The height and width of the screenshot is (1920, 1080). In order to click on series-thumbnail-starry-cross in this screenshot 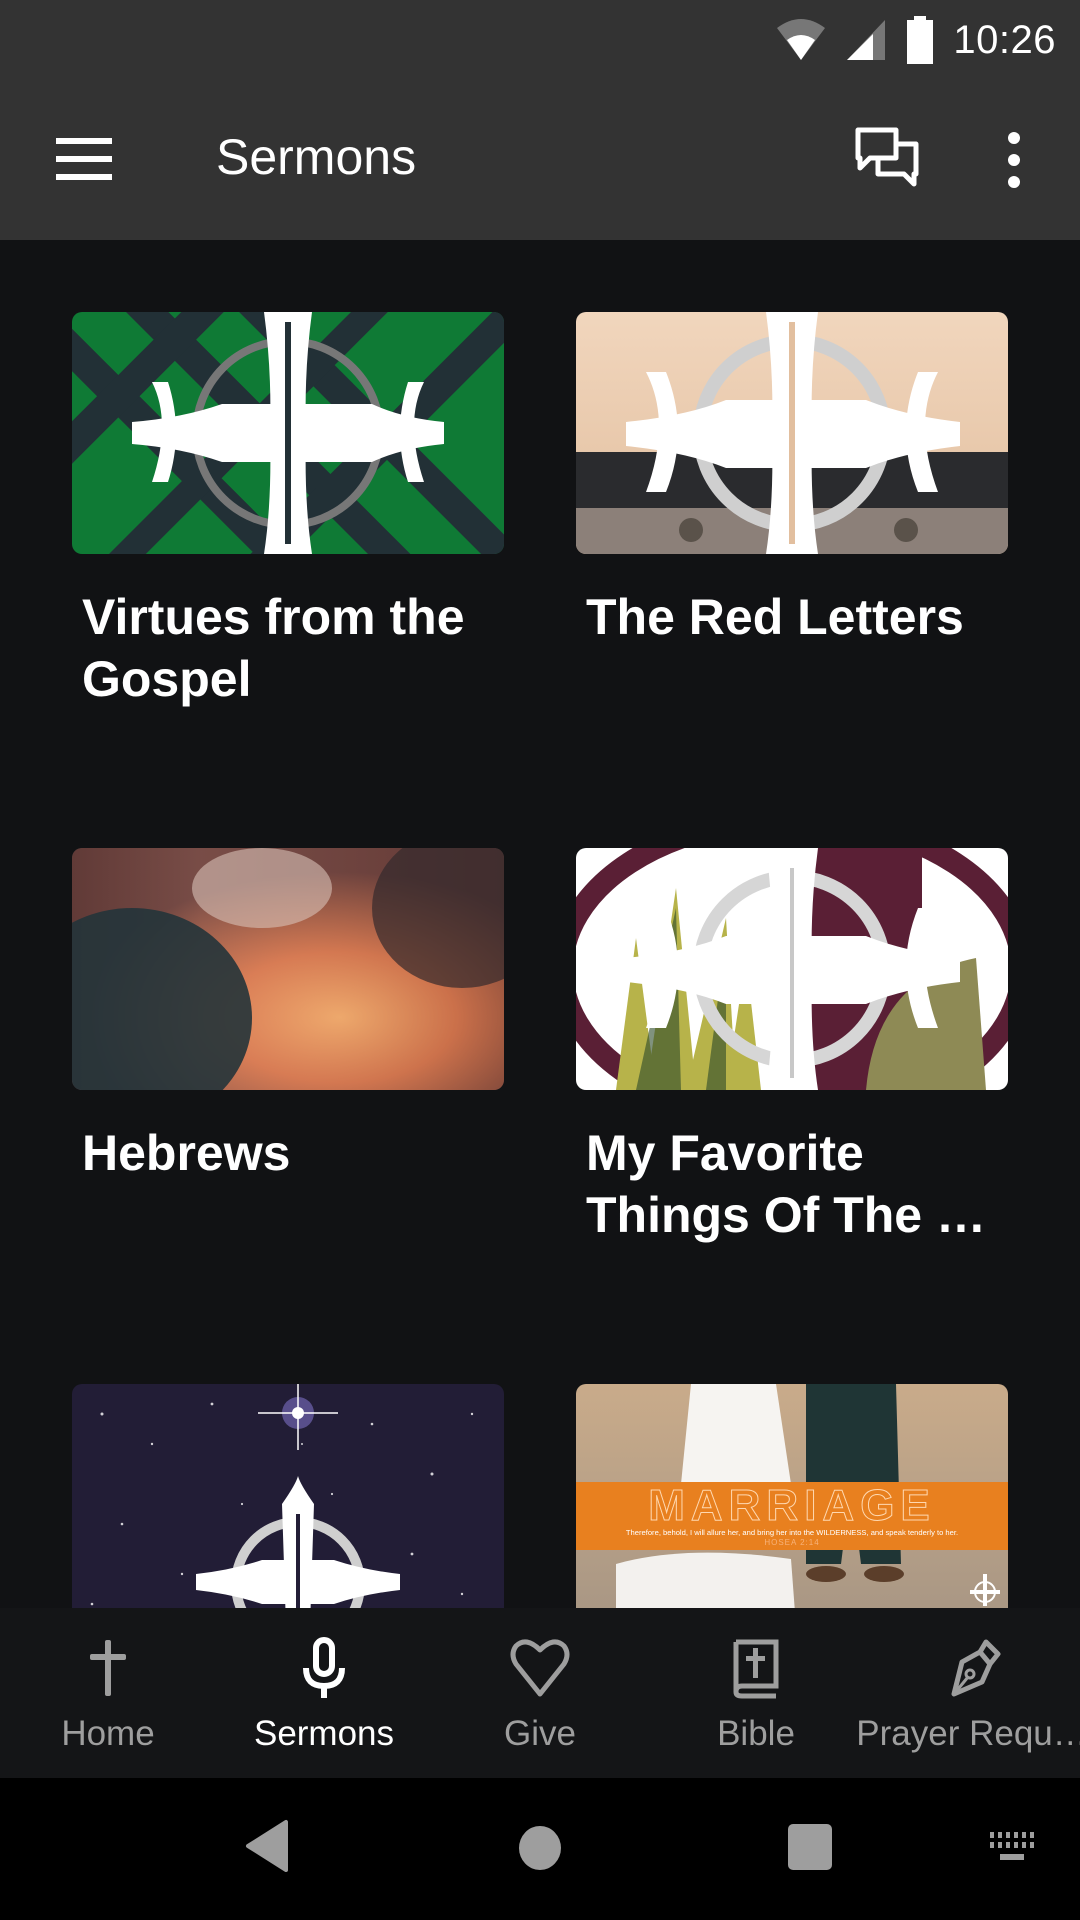, I will do `click(288, 1496)`.